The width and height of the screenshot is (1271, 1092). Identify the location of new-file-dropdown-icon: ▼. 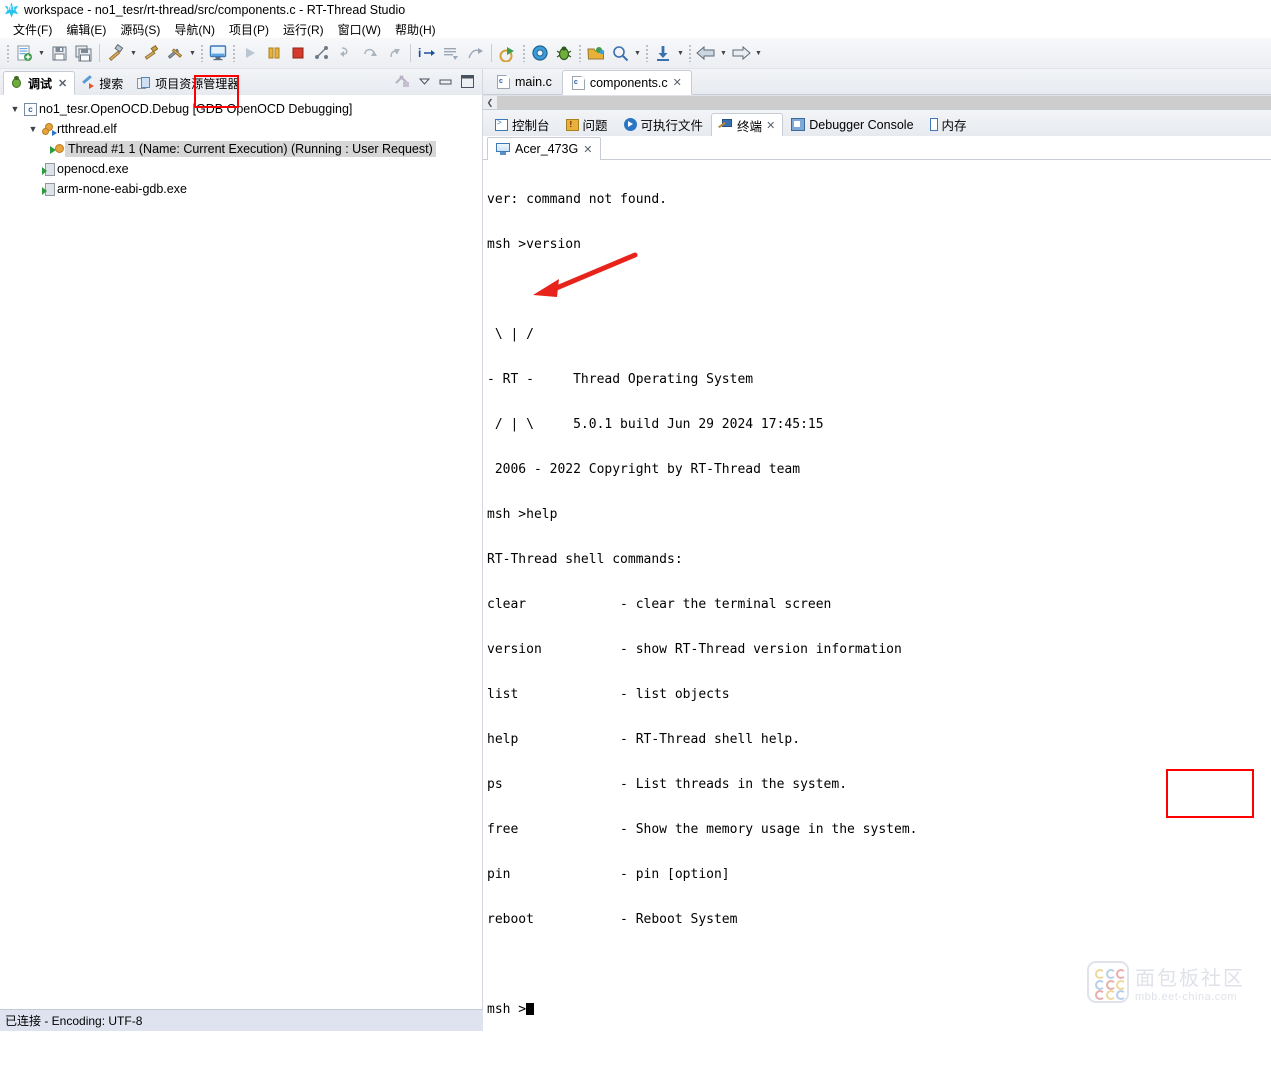
(41, 53).